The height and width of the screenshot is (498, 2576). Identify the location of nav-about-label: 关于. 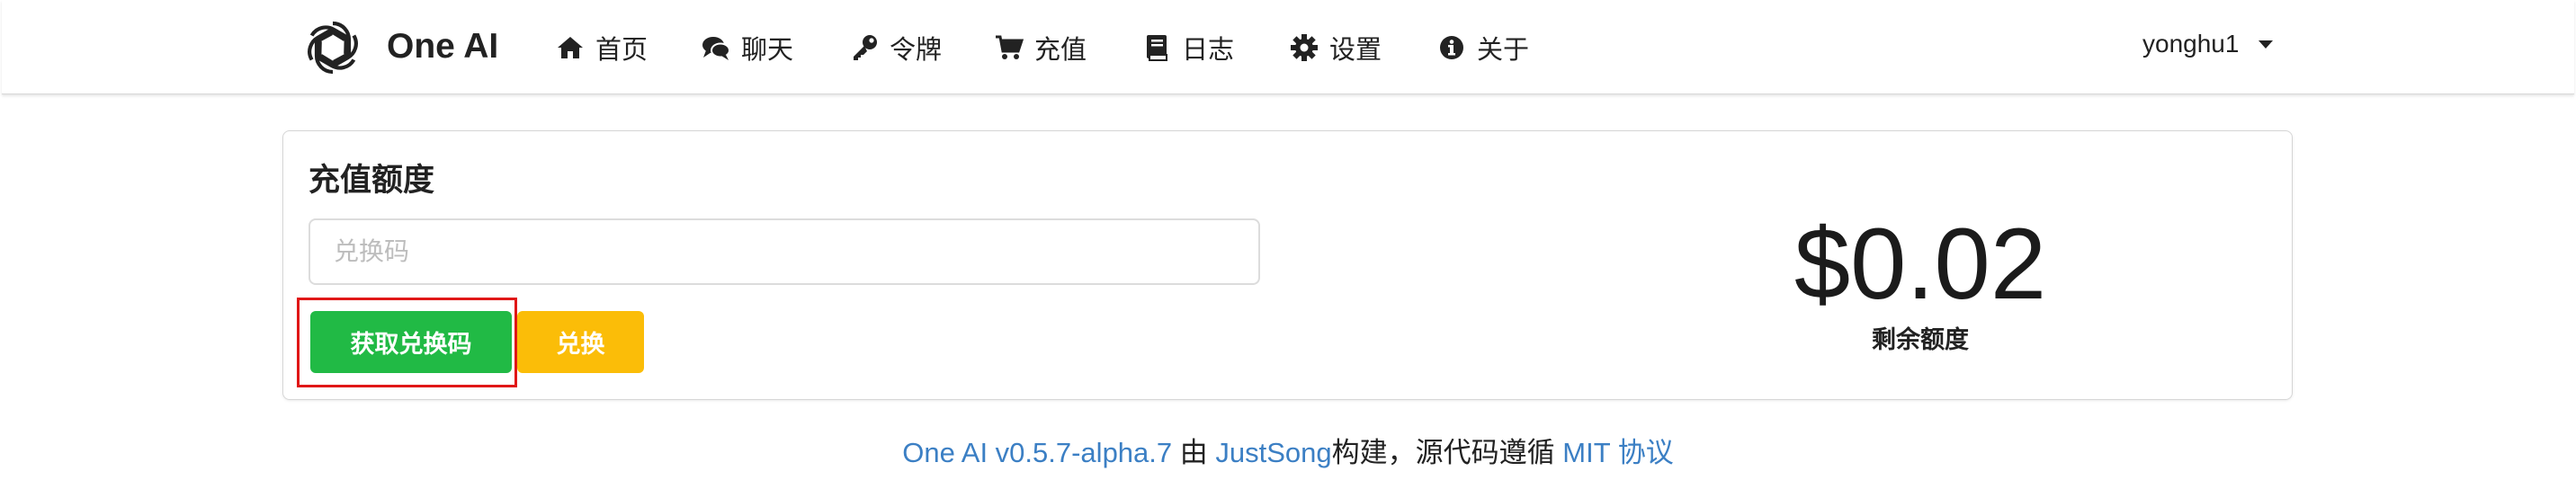
(1503, 50).